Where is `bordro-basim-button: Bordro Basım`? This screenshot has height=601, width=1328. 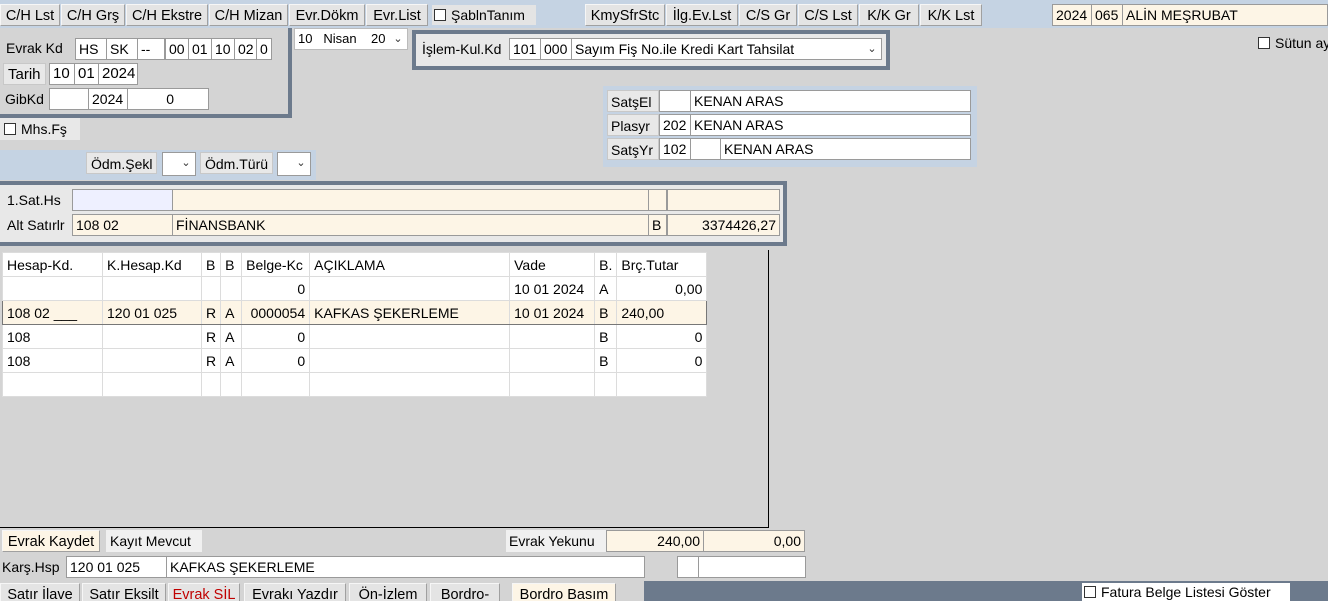 bordro-basim-button: Bordro Basım is located at coordinates (564, 592).